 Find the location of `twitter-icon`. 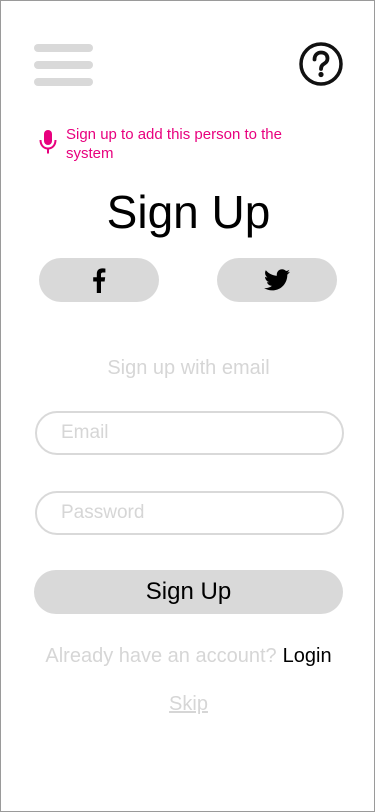

twitter-icon is located at coordinates (277, 280).